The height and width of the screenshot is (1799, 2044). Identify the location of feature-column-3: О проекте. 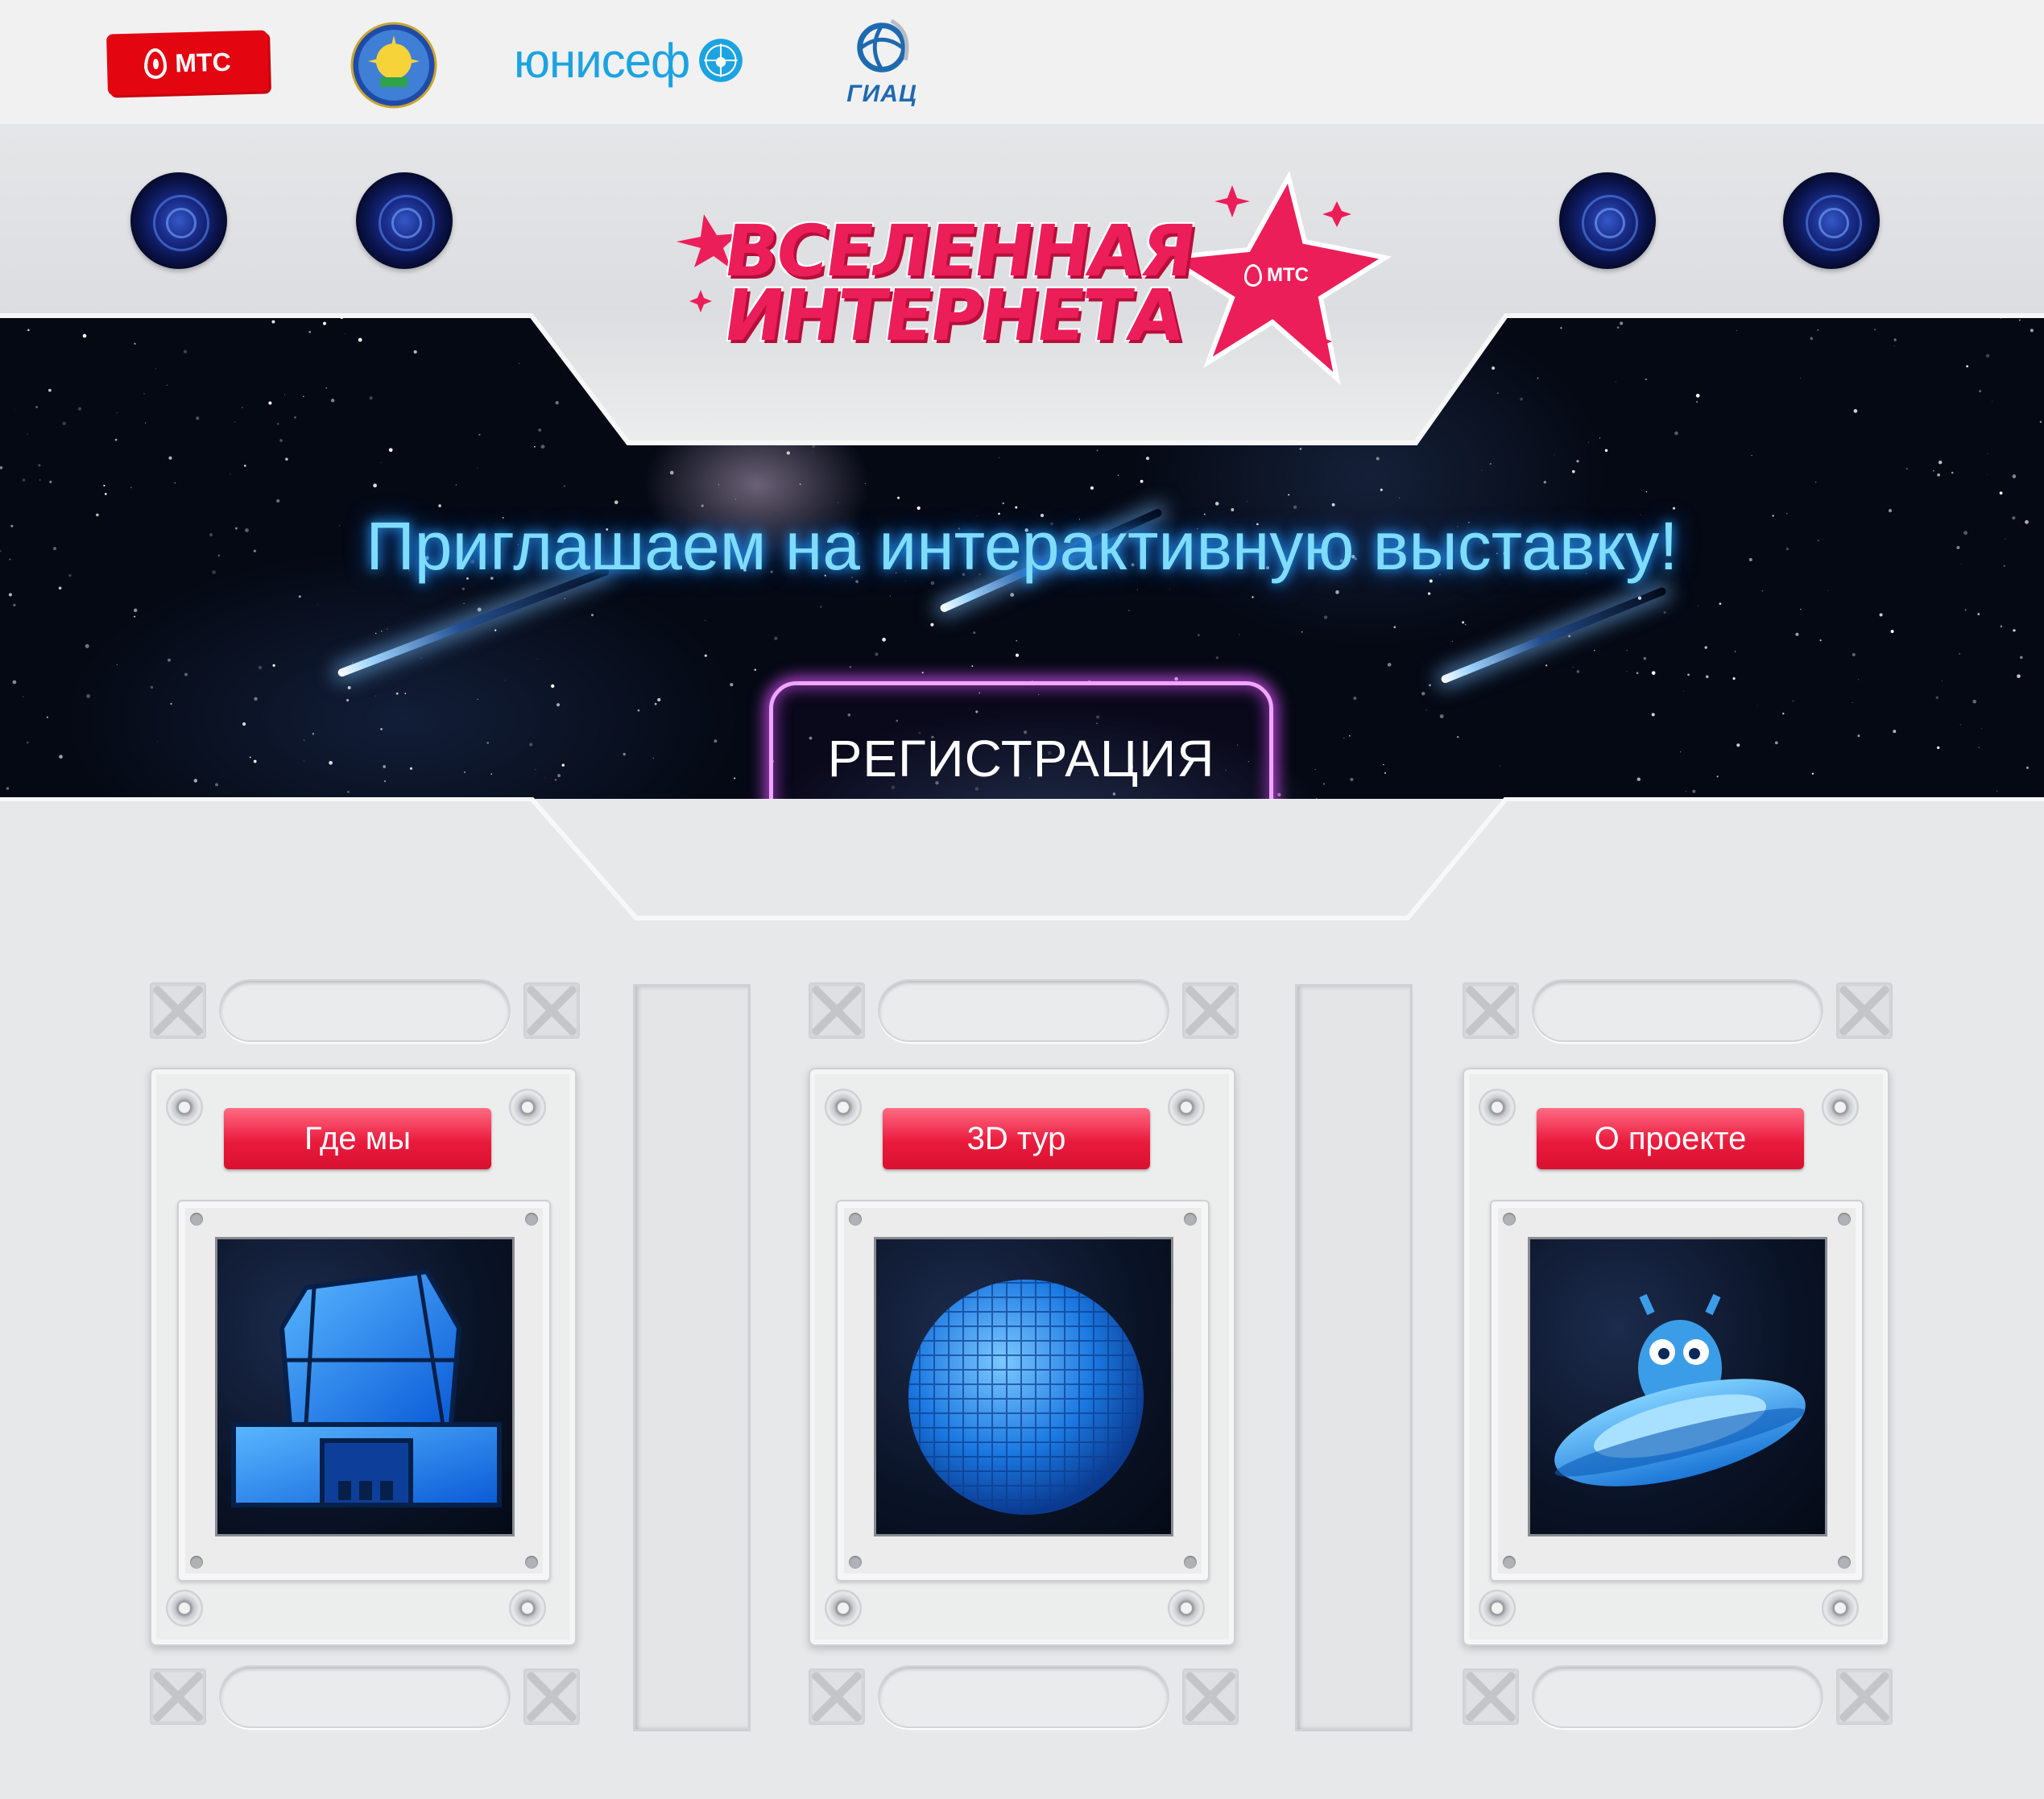
(1680, 1356).